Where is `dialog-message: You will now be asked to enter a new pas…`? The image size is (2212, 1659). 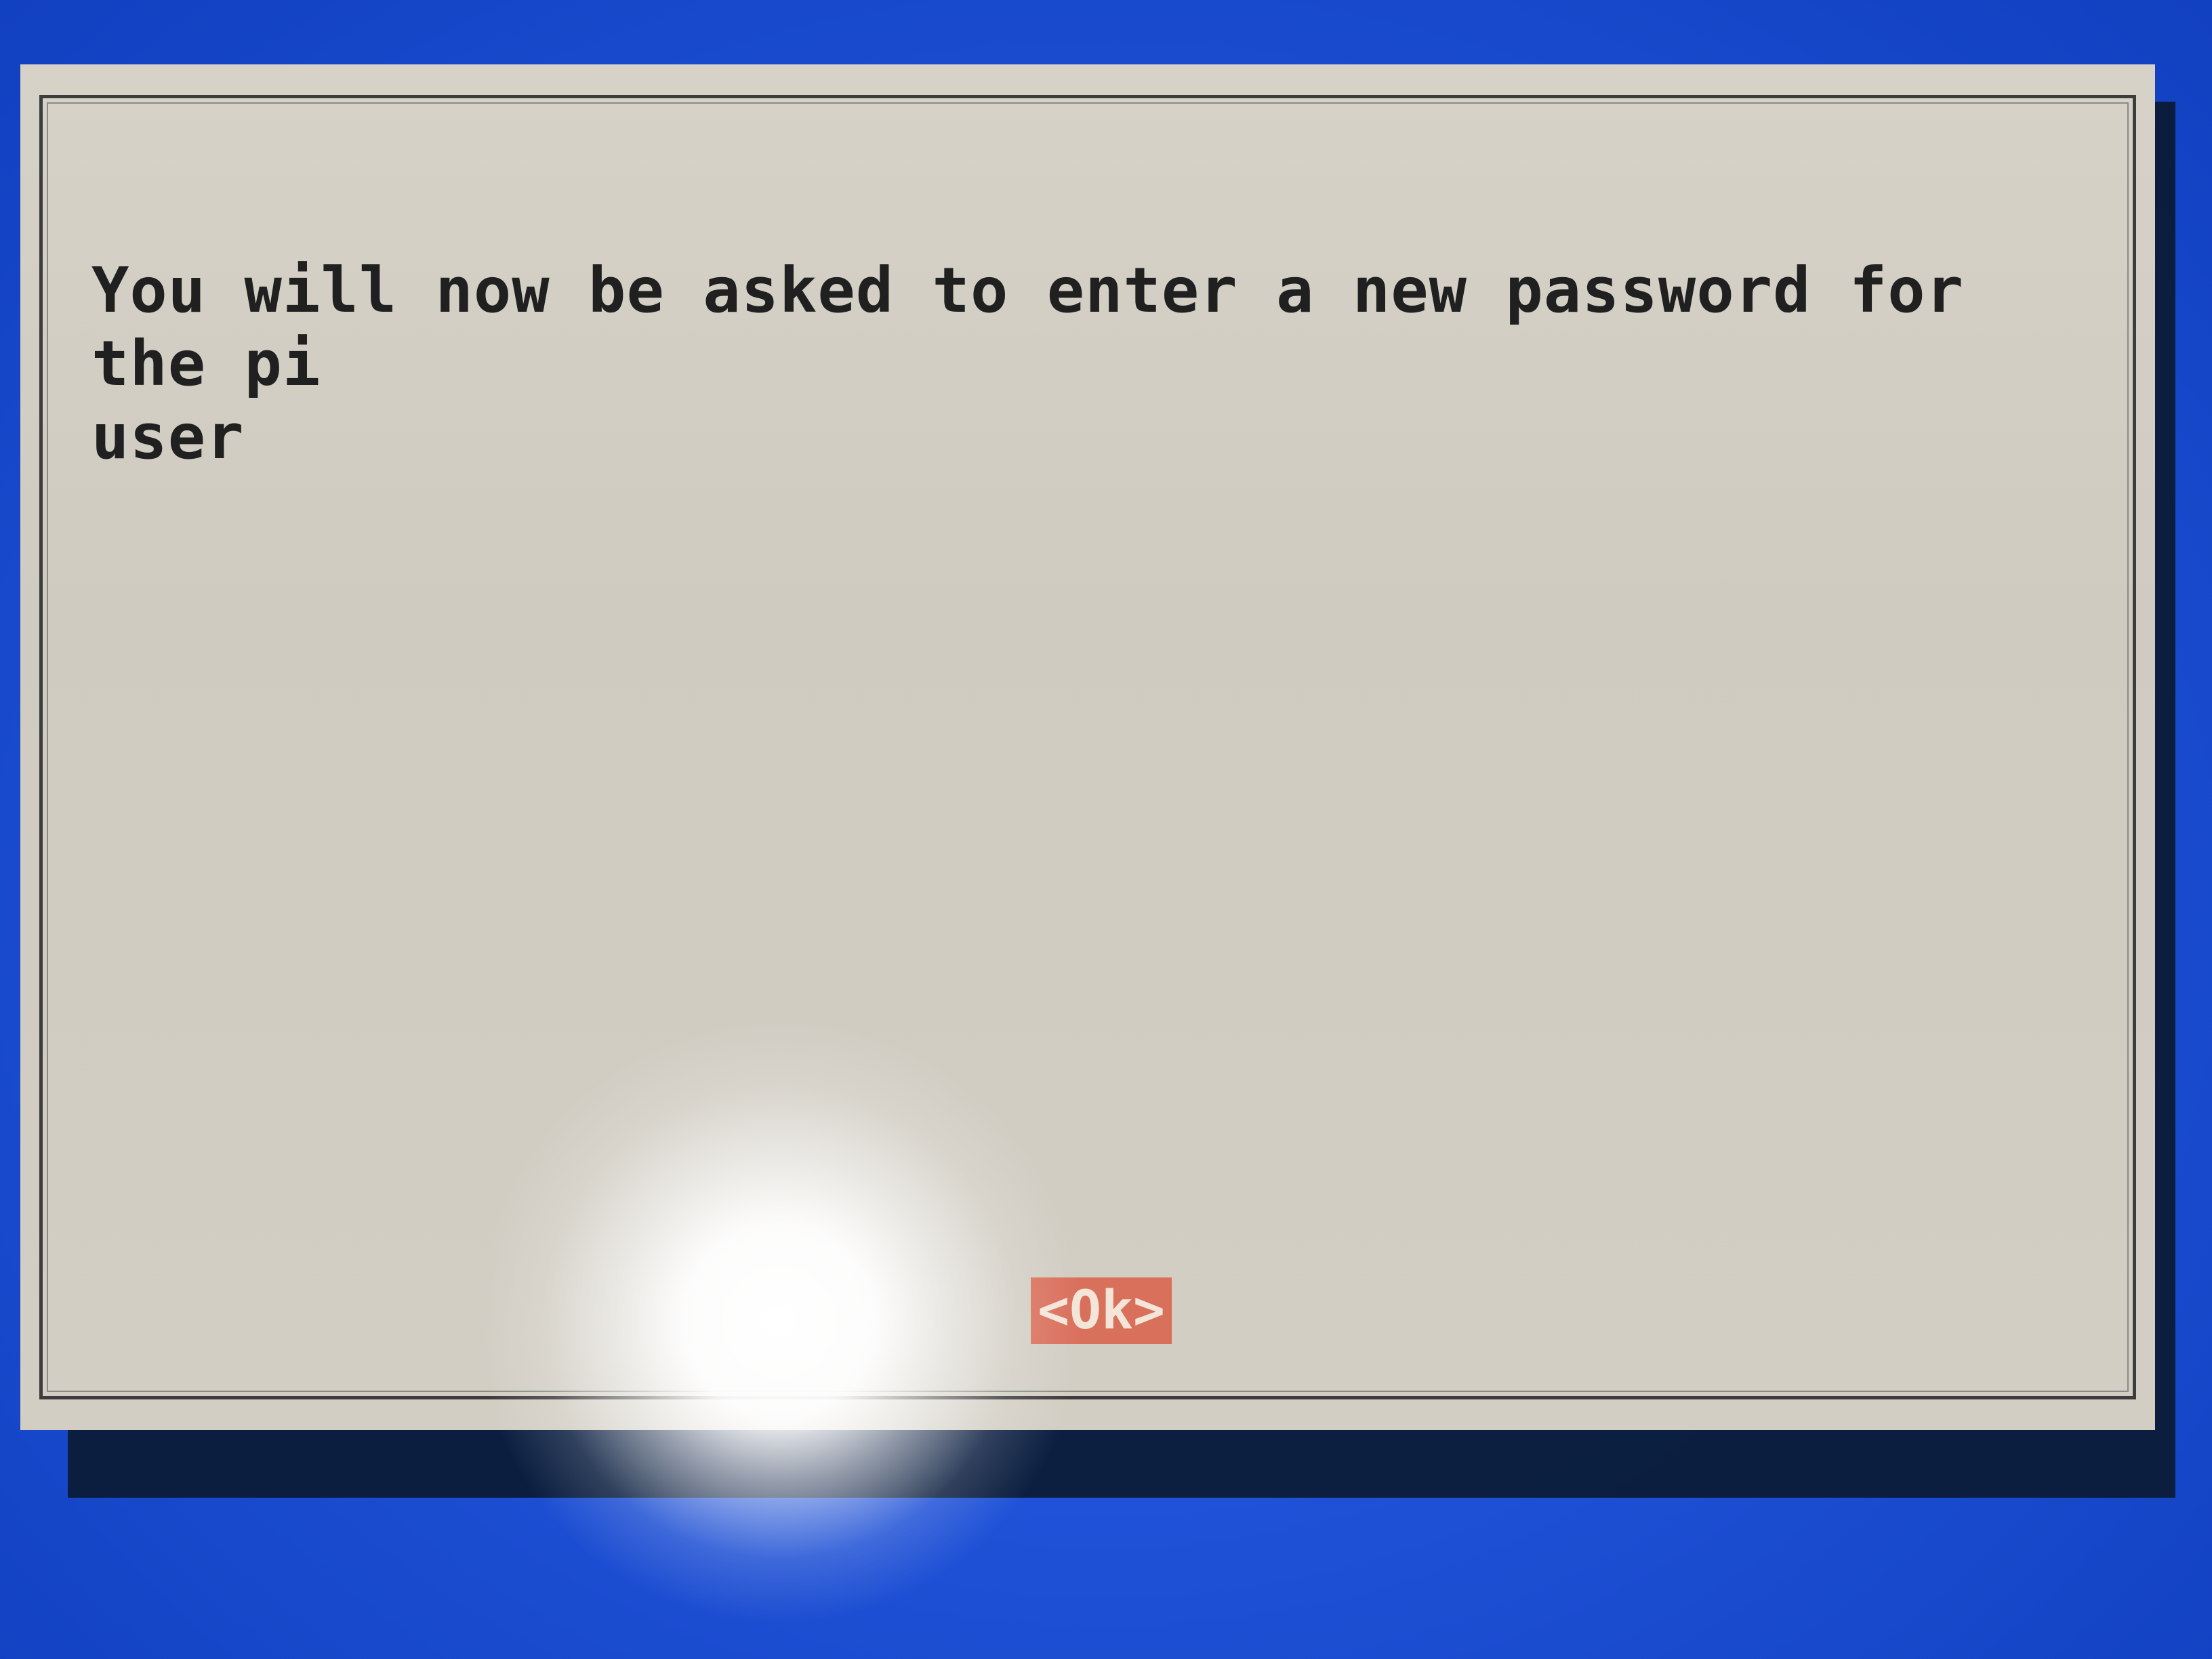
dialog-message: You will now be asked to enter a new pas… is located at coordinates (1028, 363).